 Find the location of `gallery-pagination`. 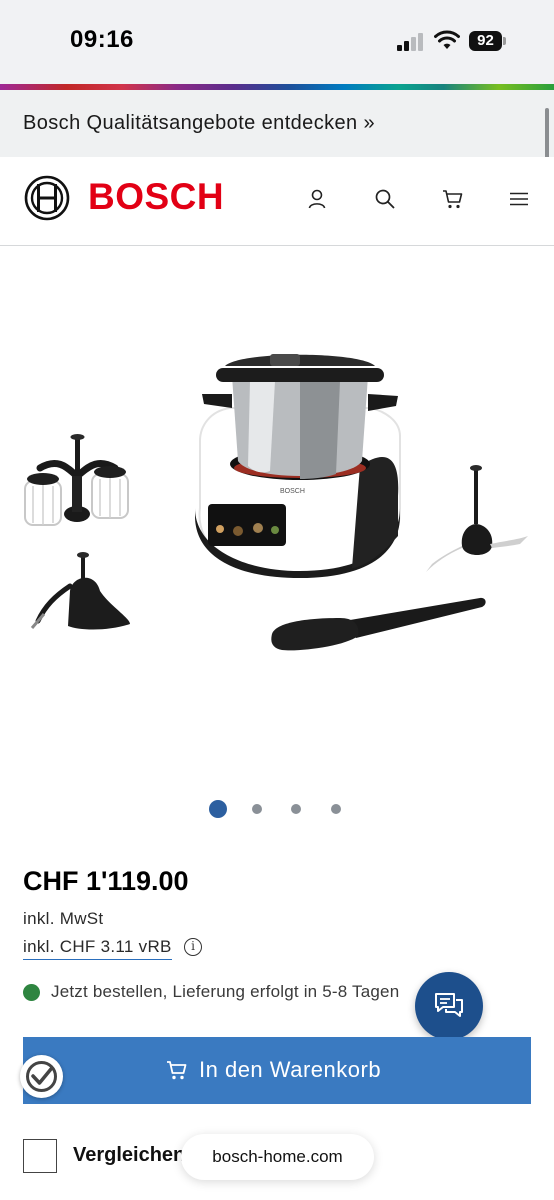

gallery-pagination is located at coordinates (277, 809).